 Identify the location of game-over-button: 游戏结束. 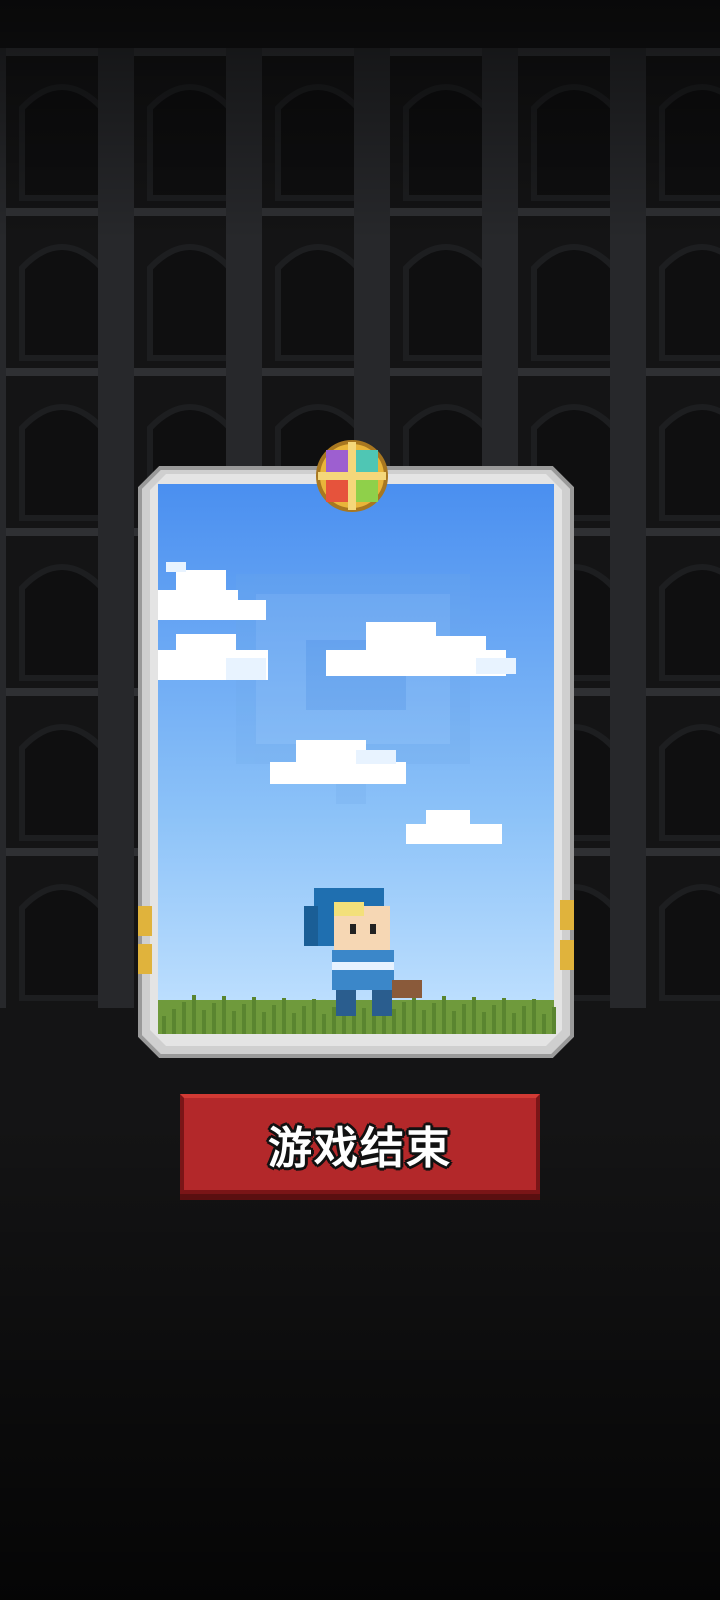
(360, 1144).